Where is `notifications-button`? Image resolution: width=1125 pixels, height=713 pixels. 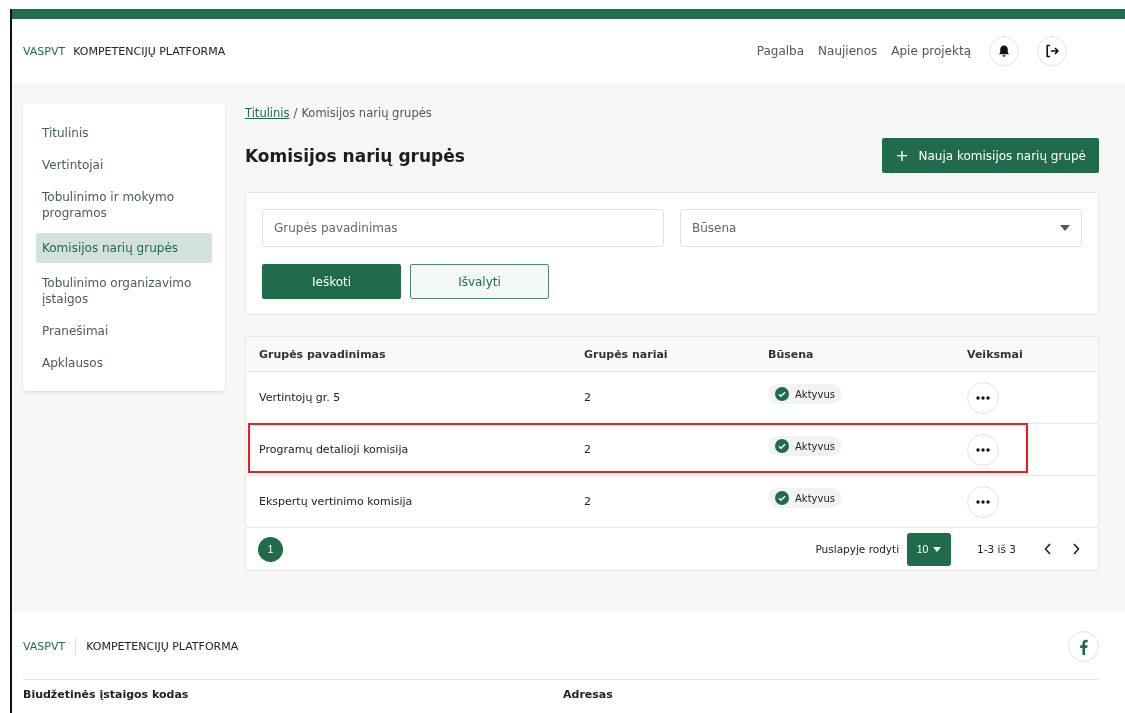 notifications-button is located at coordinates (1004, 51).